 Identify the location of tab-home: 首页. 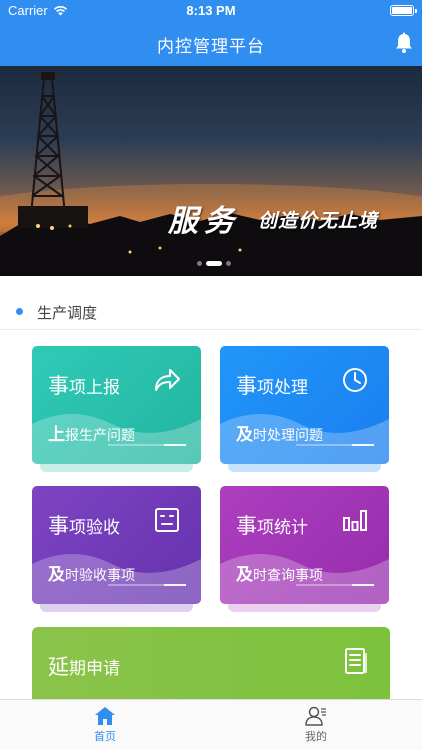
(105, 725).